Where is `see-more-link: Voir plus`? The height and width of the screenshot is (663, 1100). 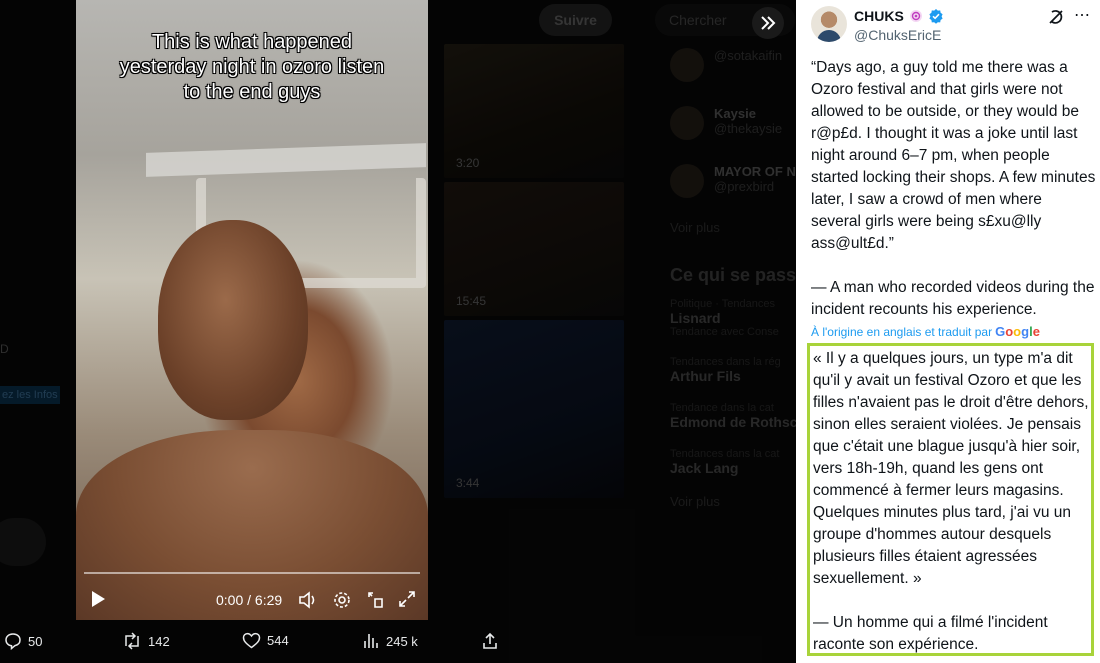 see-more-link: Voir plus is located at coordinates (695, 227).